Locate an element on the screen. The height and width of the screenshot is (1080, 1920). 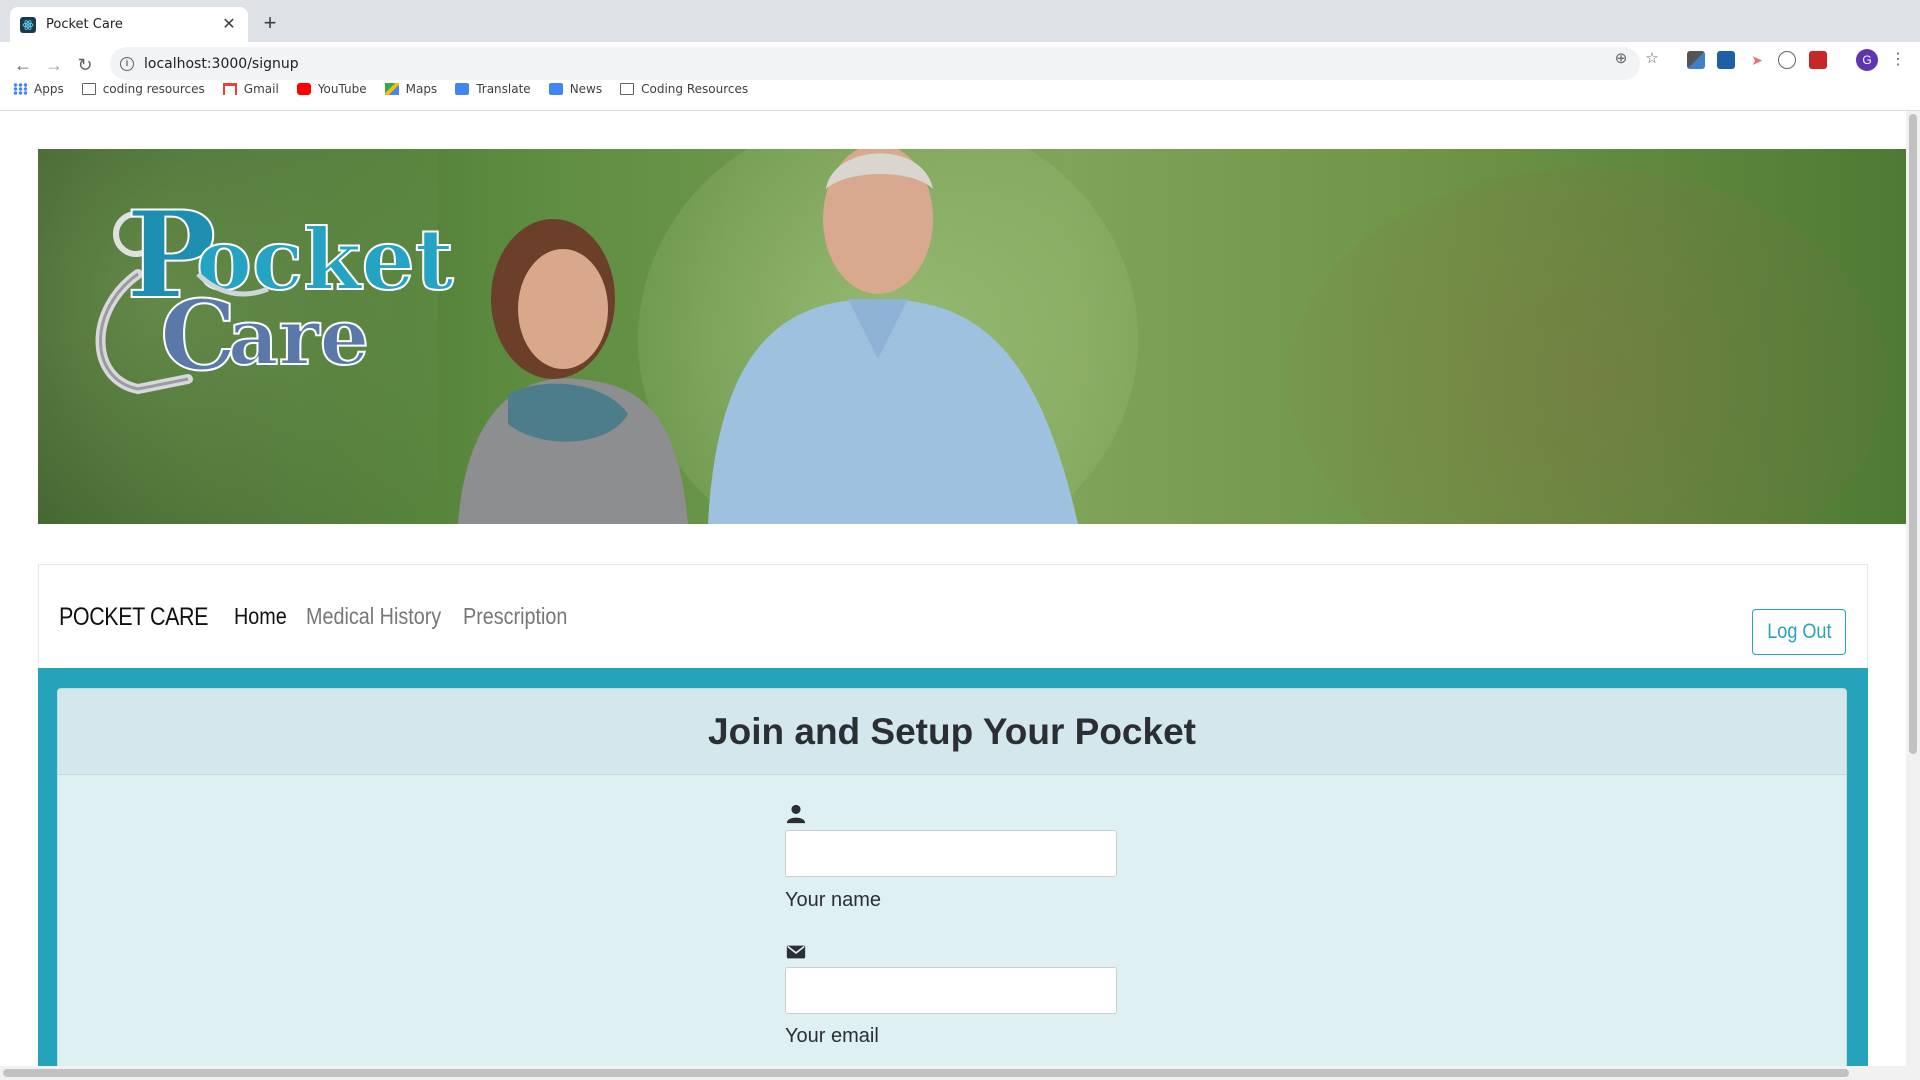
vertical-scrollbar-thumb is located at coordinates (1913, 434).